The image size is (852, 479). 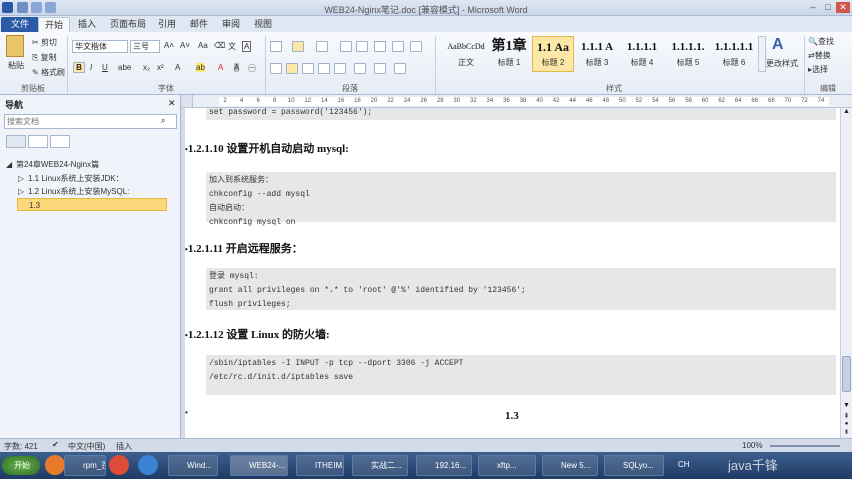 What do you see at coordinates (308, 68) in the screenshot?
I see `align-right-icon` at bounding box center [308, 68].